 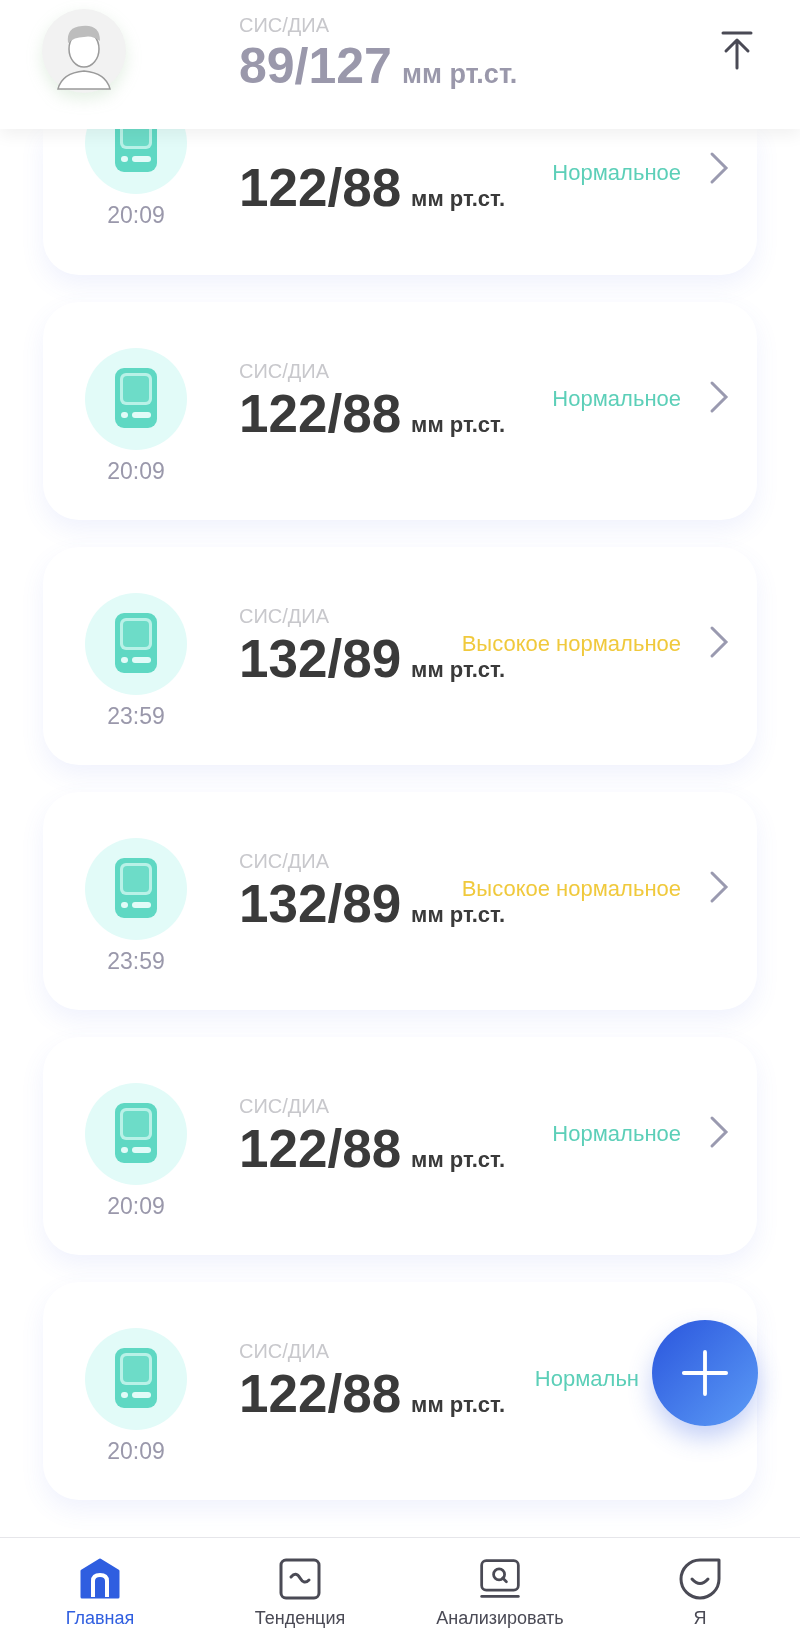 I want to click on pressure-value: 89/127, so click(x=315, y=65).